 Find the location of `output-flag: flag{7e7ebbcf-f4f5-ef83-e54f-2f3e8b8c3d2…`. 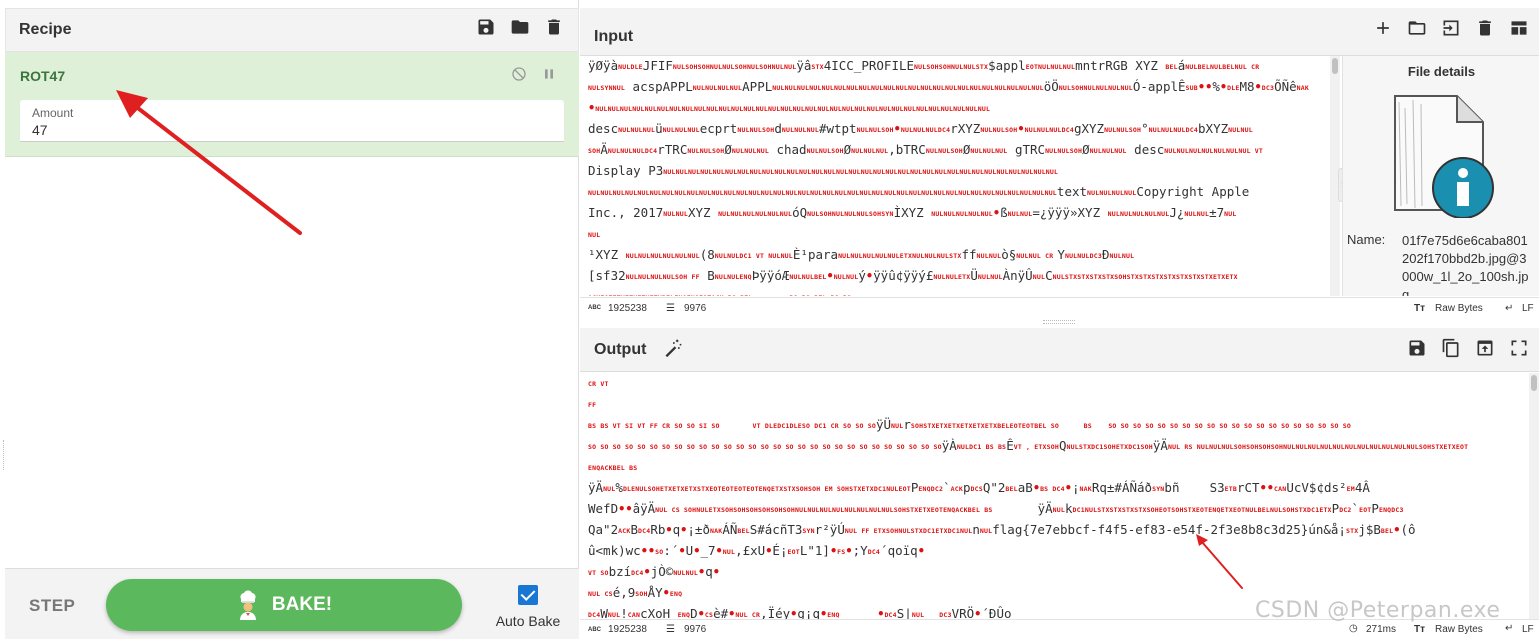

output-flag: flag{7e7ebbcf-f4f5-ef83-e54f-2f3e8b8c3d2… is located at coordinates (1150, 529).